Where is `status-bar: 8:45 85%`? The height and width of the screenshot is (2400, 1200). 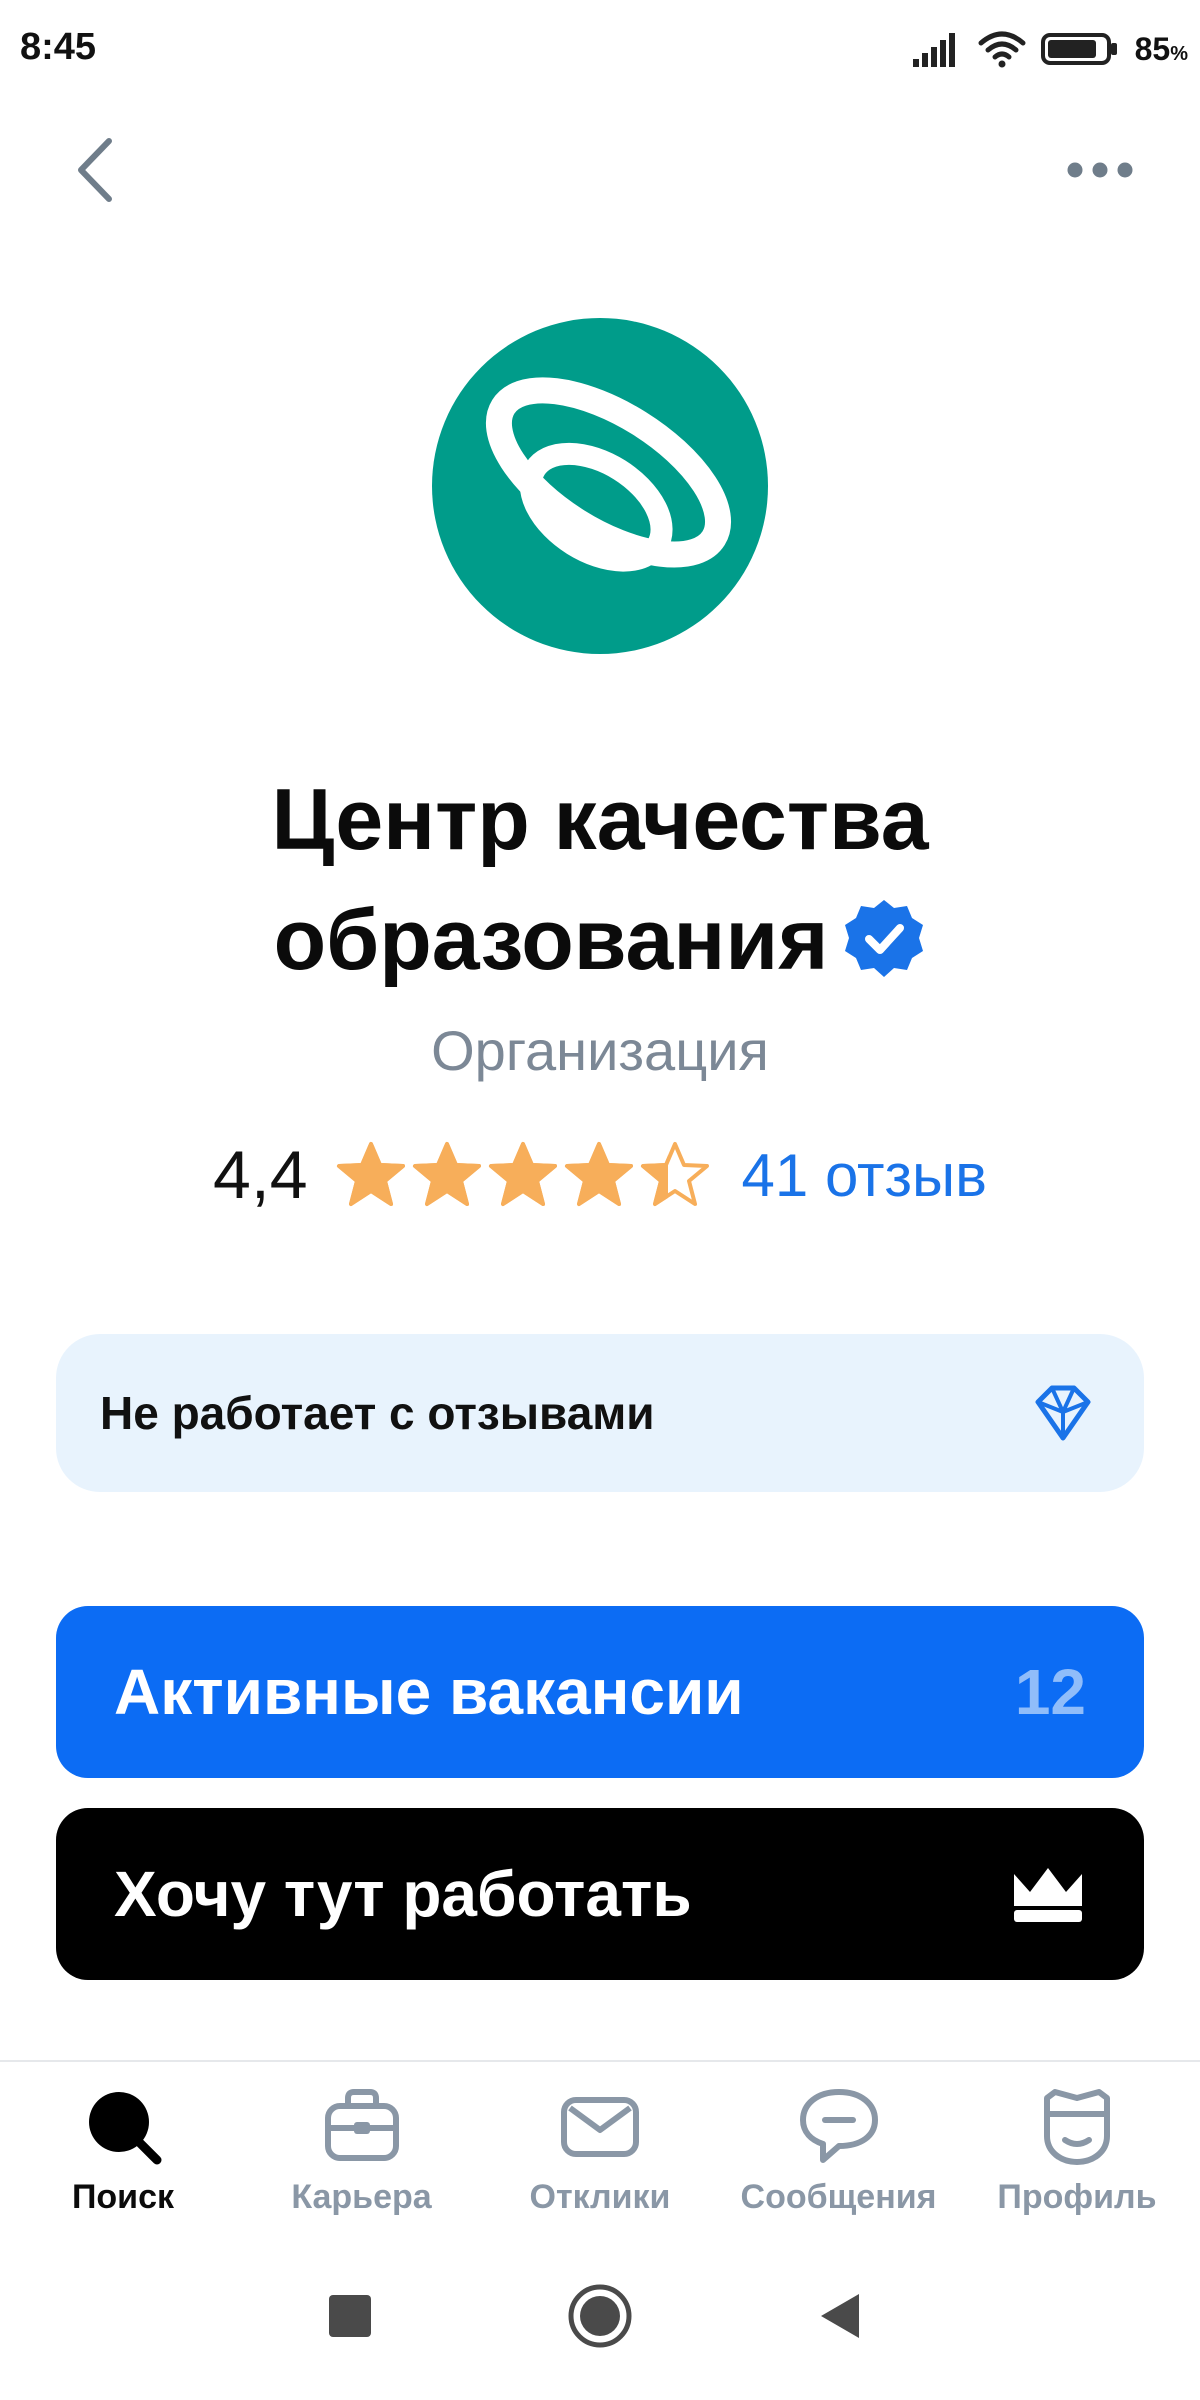
status-bar: 8:45 85% is located at coordinates (600, 50).